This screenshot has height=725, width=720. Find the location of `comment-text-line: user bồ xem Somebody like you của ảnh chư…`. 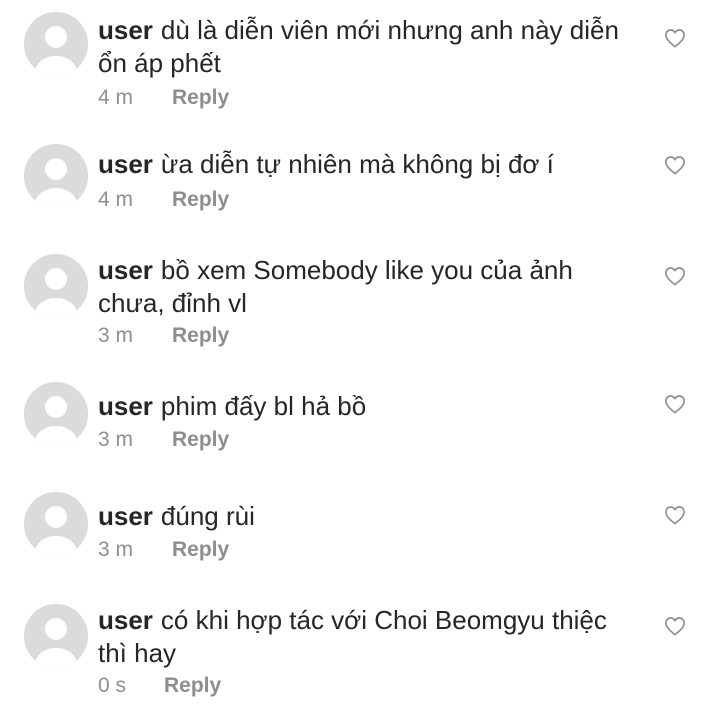

comment-text-line: user bồ xem Somebody like you của ảnh chư… is located at coordinates (368, 287).